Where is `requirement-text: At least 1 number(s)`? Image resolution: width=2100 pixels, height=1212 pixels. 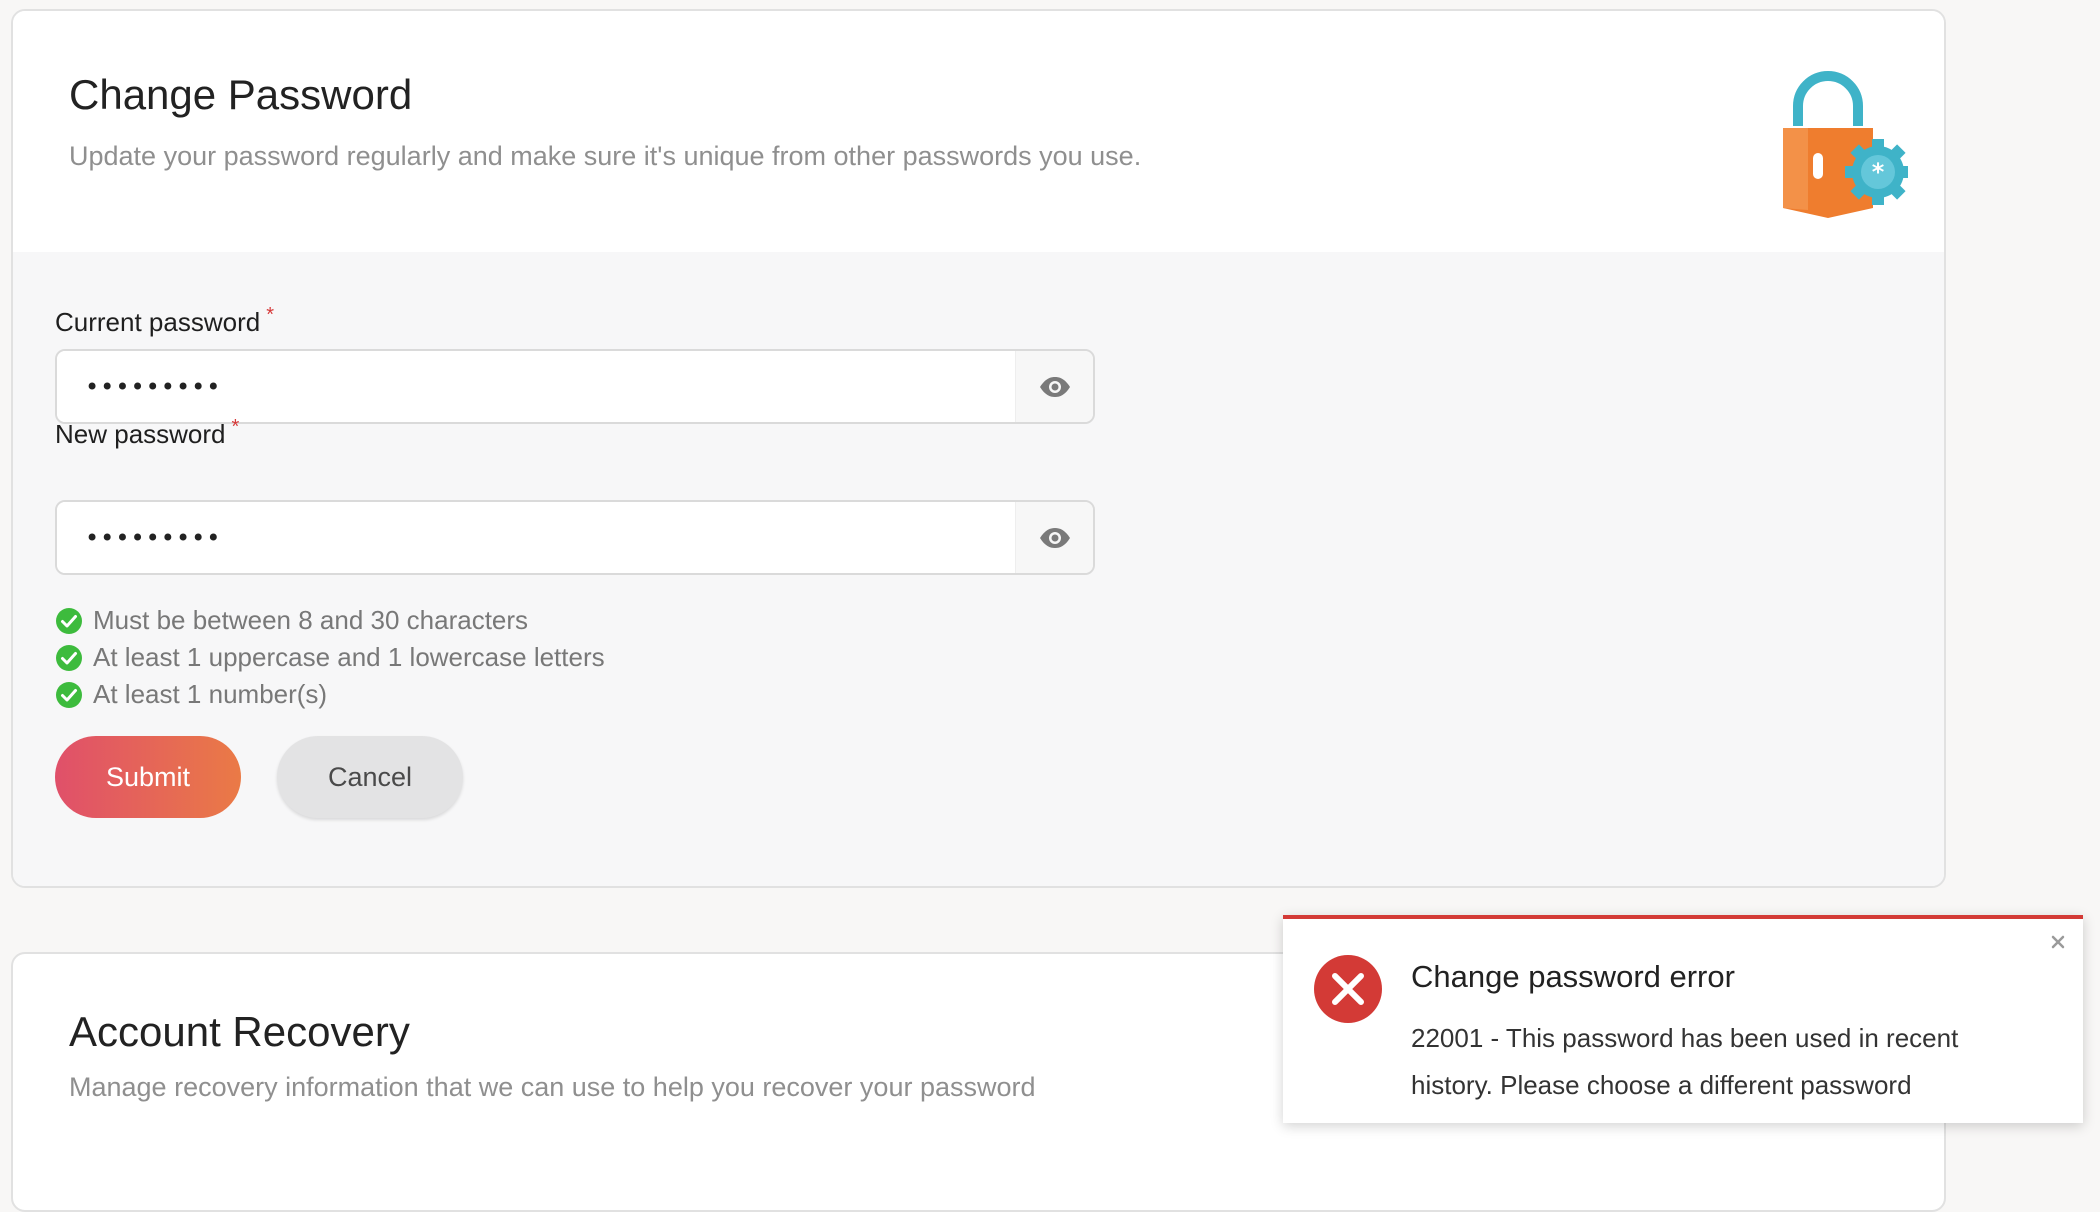 requirement-text: At least 1 number(s) is located at coordinates (210, 694).